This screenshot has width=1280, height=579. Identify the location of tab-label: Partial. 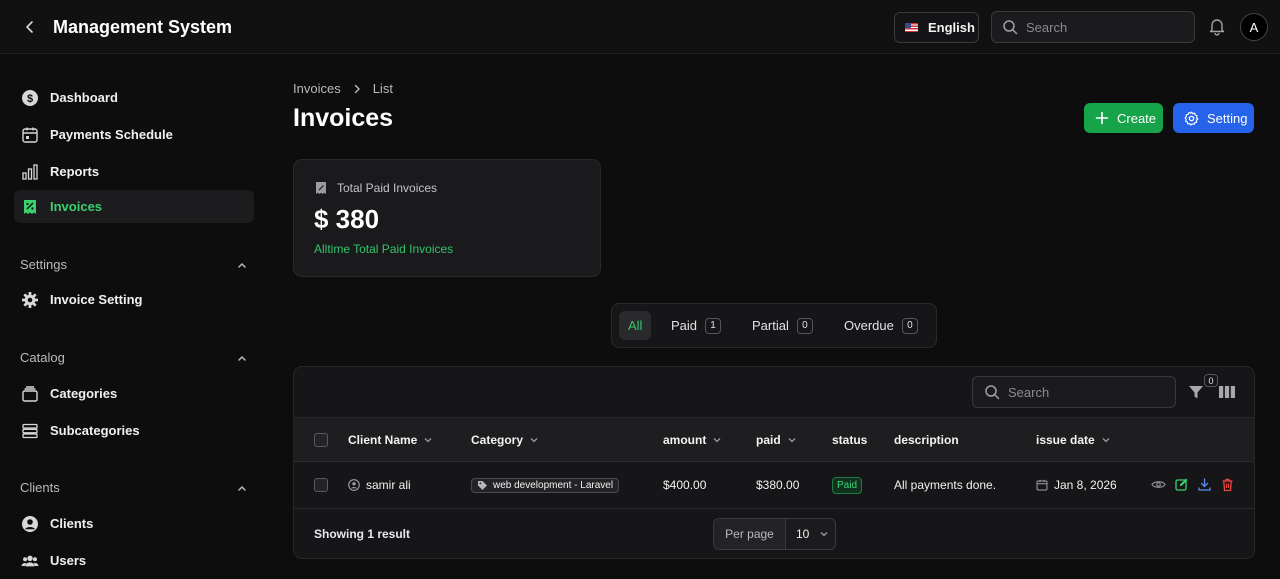
(770, 325).